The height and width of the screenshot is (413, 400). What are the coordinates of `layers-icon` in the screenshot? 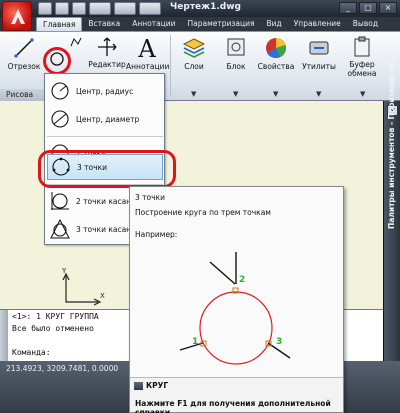 It's located at (194, 48).